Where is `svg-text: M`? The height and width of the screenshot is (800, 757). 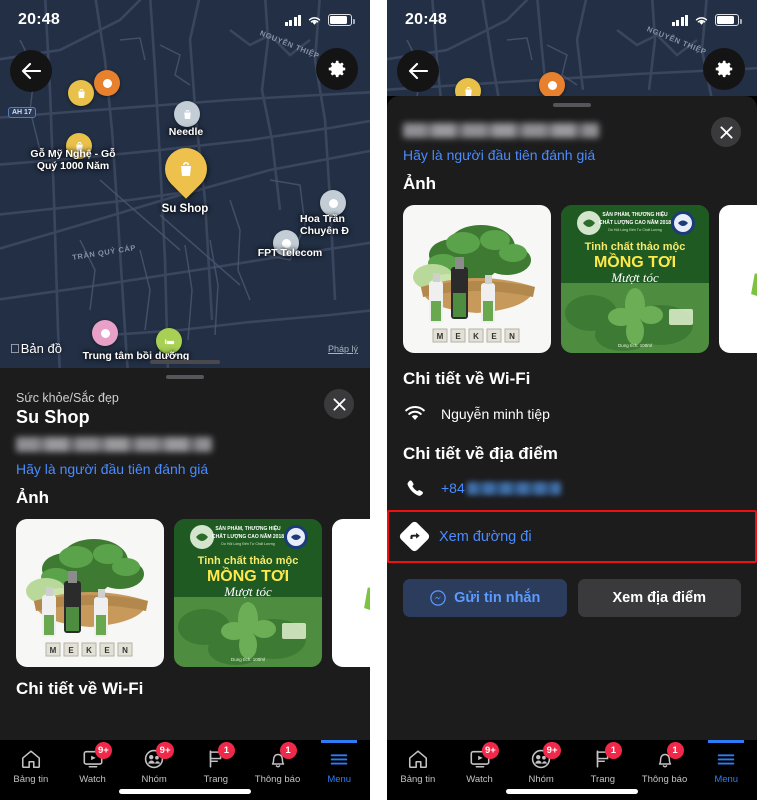 svg-text: M is located at coordinates (440, 336).